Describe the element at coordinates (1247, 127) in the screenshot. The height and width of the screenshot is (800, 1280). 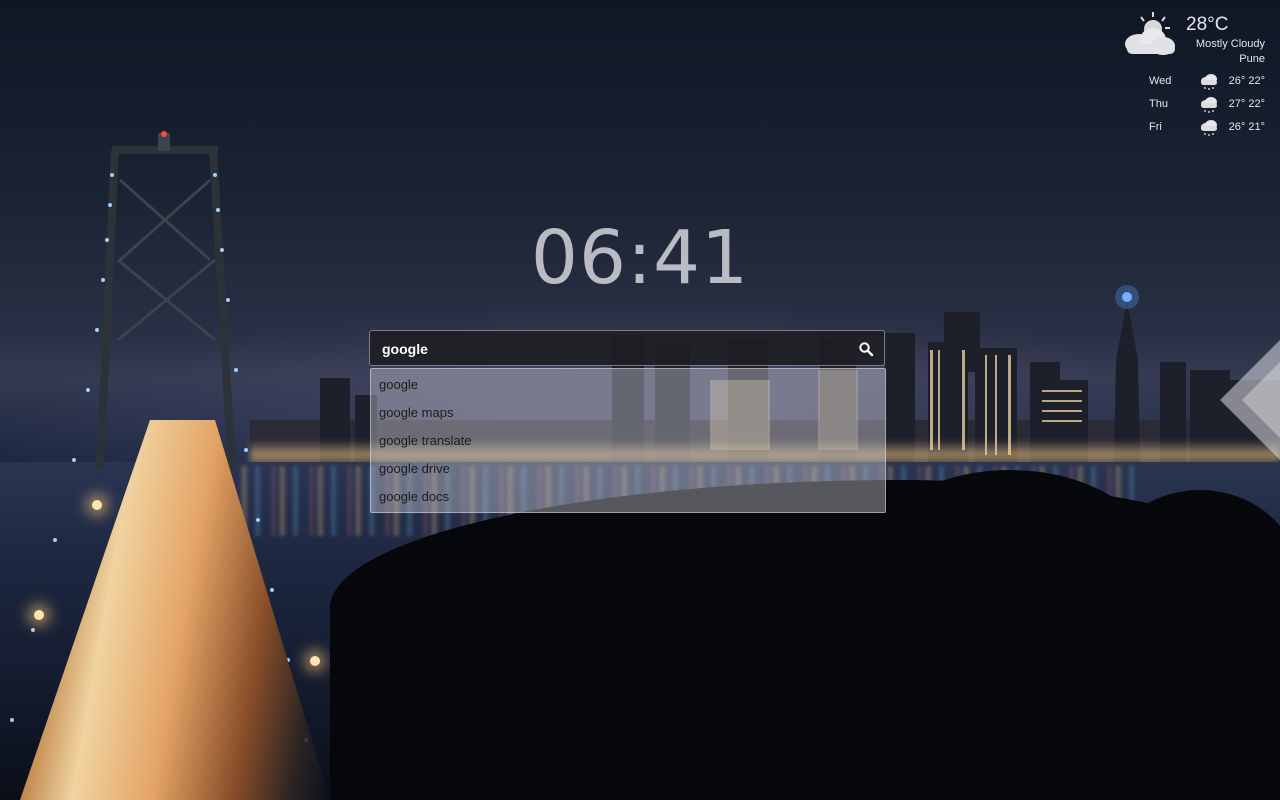
I see `forecast-temps: 26° 21°` at that location.